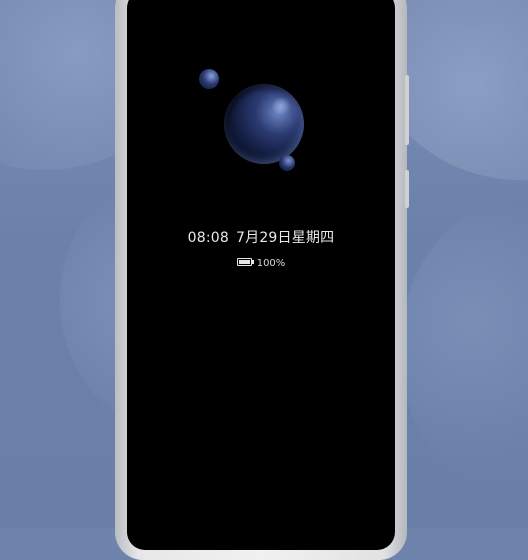 This screenshot has width=528, height=560. I want to click on battery-level-fill, so click(244, 262).